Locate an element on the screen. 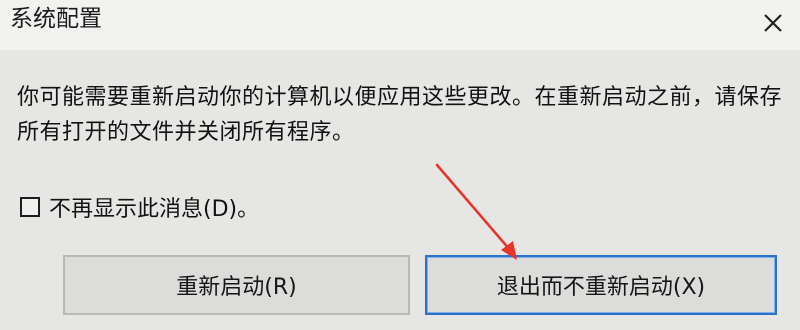  restart-button: 重新启动(R) is located at coordinates (236, 285).